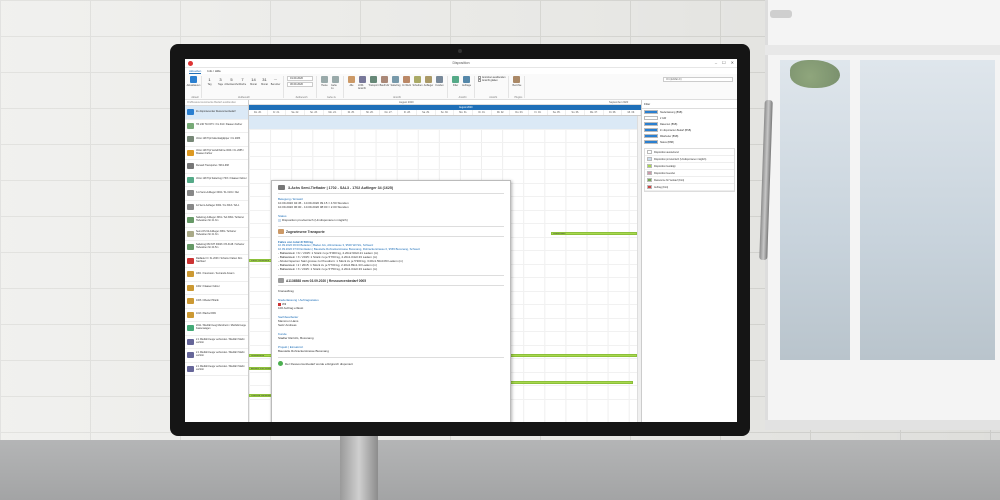  I want to click on table-surface, so click(500, 470).